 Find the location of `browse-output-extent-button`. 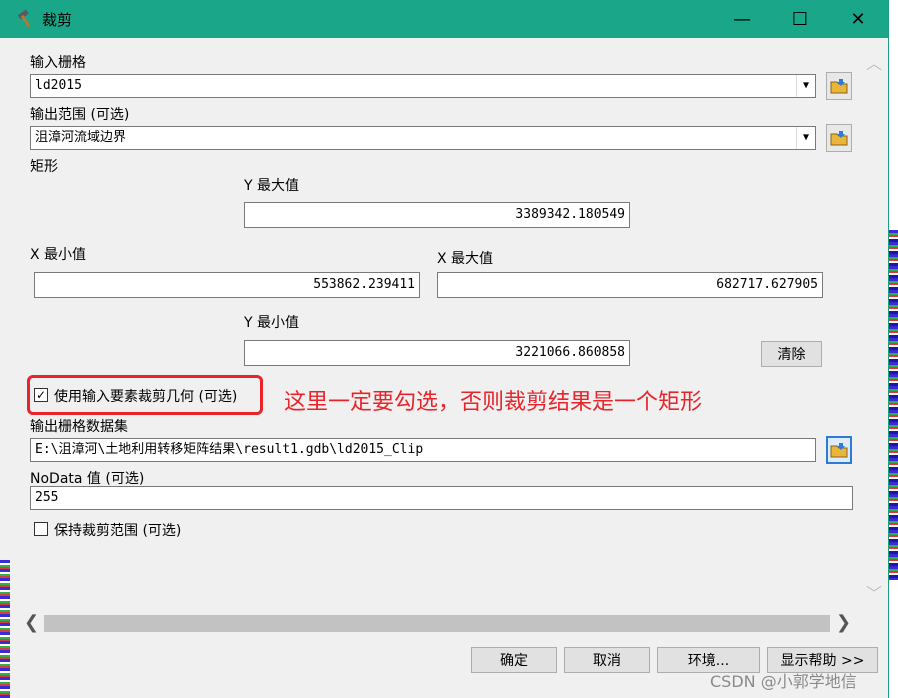

browse-output-extent-button is located at coordinates (839, 138).